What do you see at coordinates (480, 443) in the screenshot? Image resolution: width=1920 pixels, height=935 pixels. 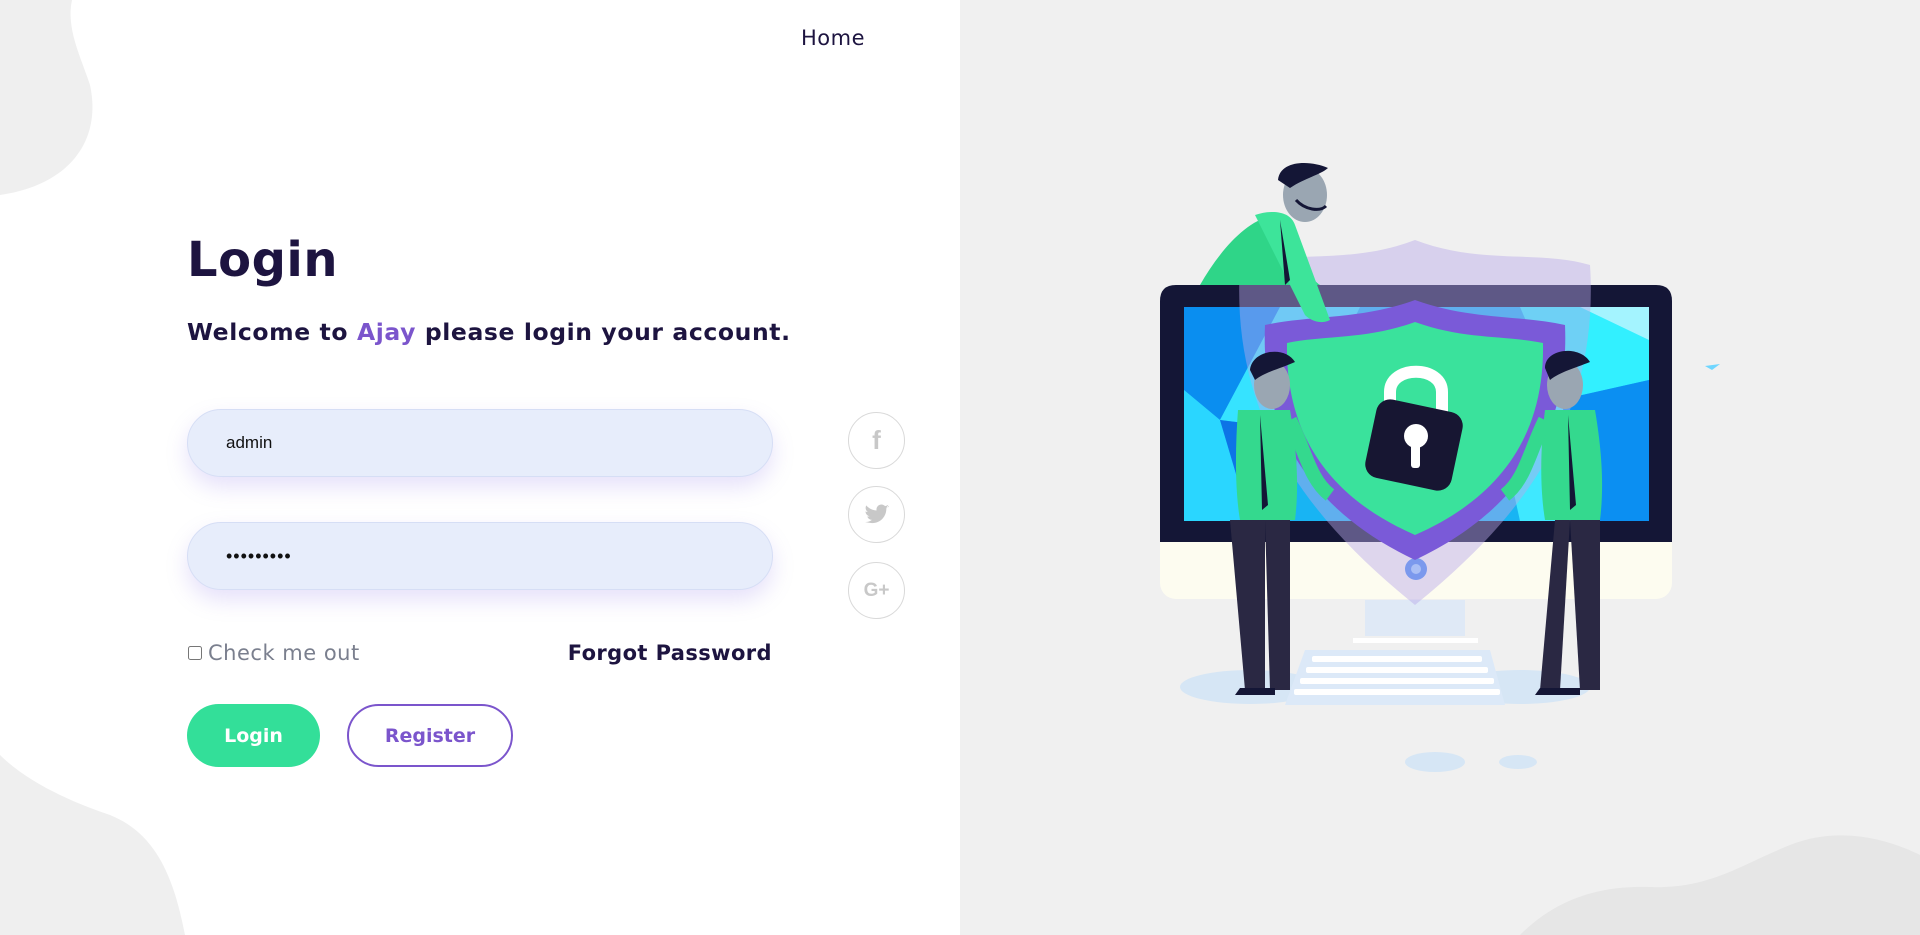 I see `username-input` at bounding box center [480, 443].